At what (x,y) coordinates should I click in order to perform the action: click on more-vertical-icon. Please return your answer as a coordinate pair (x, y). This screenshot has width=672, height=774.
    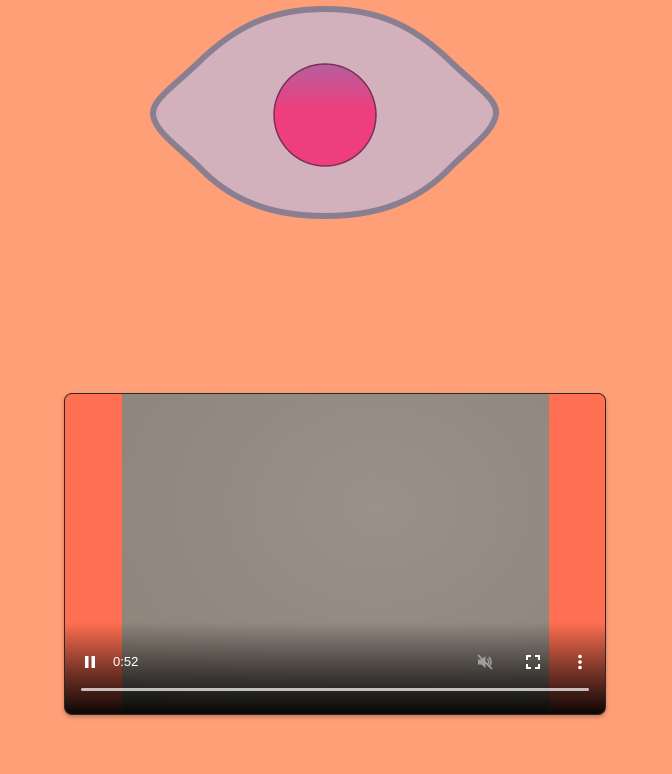
    Looking at the image, I should click on (580, 662).